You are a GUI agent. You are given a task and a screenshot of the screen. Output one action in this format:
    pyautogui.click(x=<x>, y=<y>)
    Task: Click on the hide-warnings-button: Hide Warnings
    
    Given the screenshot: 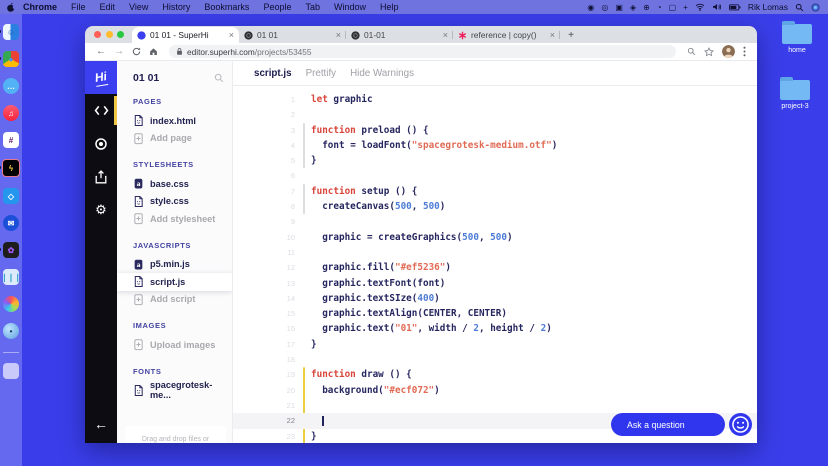 What is the action you would take?
    pyautogui.click(x=382, y=73)
    